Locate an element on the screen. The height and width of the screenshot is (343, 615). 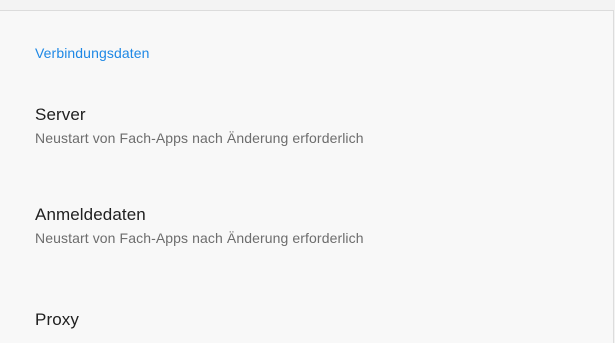
pref-item-proxy: Proxy is located at coordinates (315, 320).